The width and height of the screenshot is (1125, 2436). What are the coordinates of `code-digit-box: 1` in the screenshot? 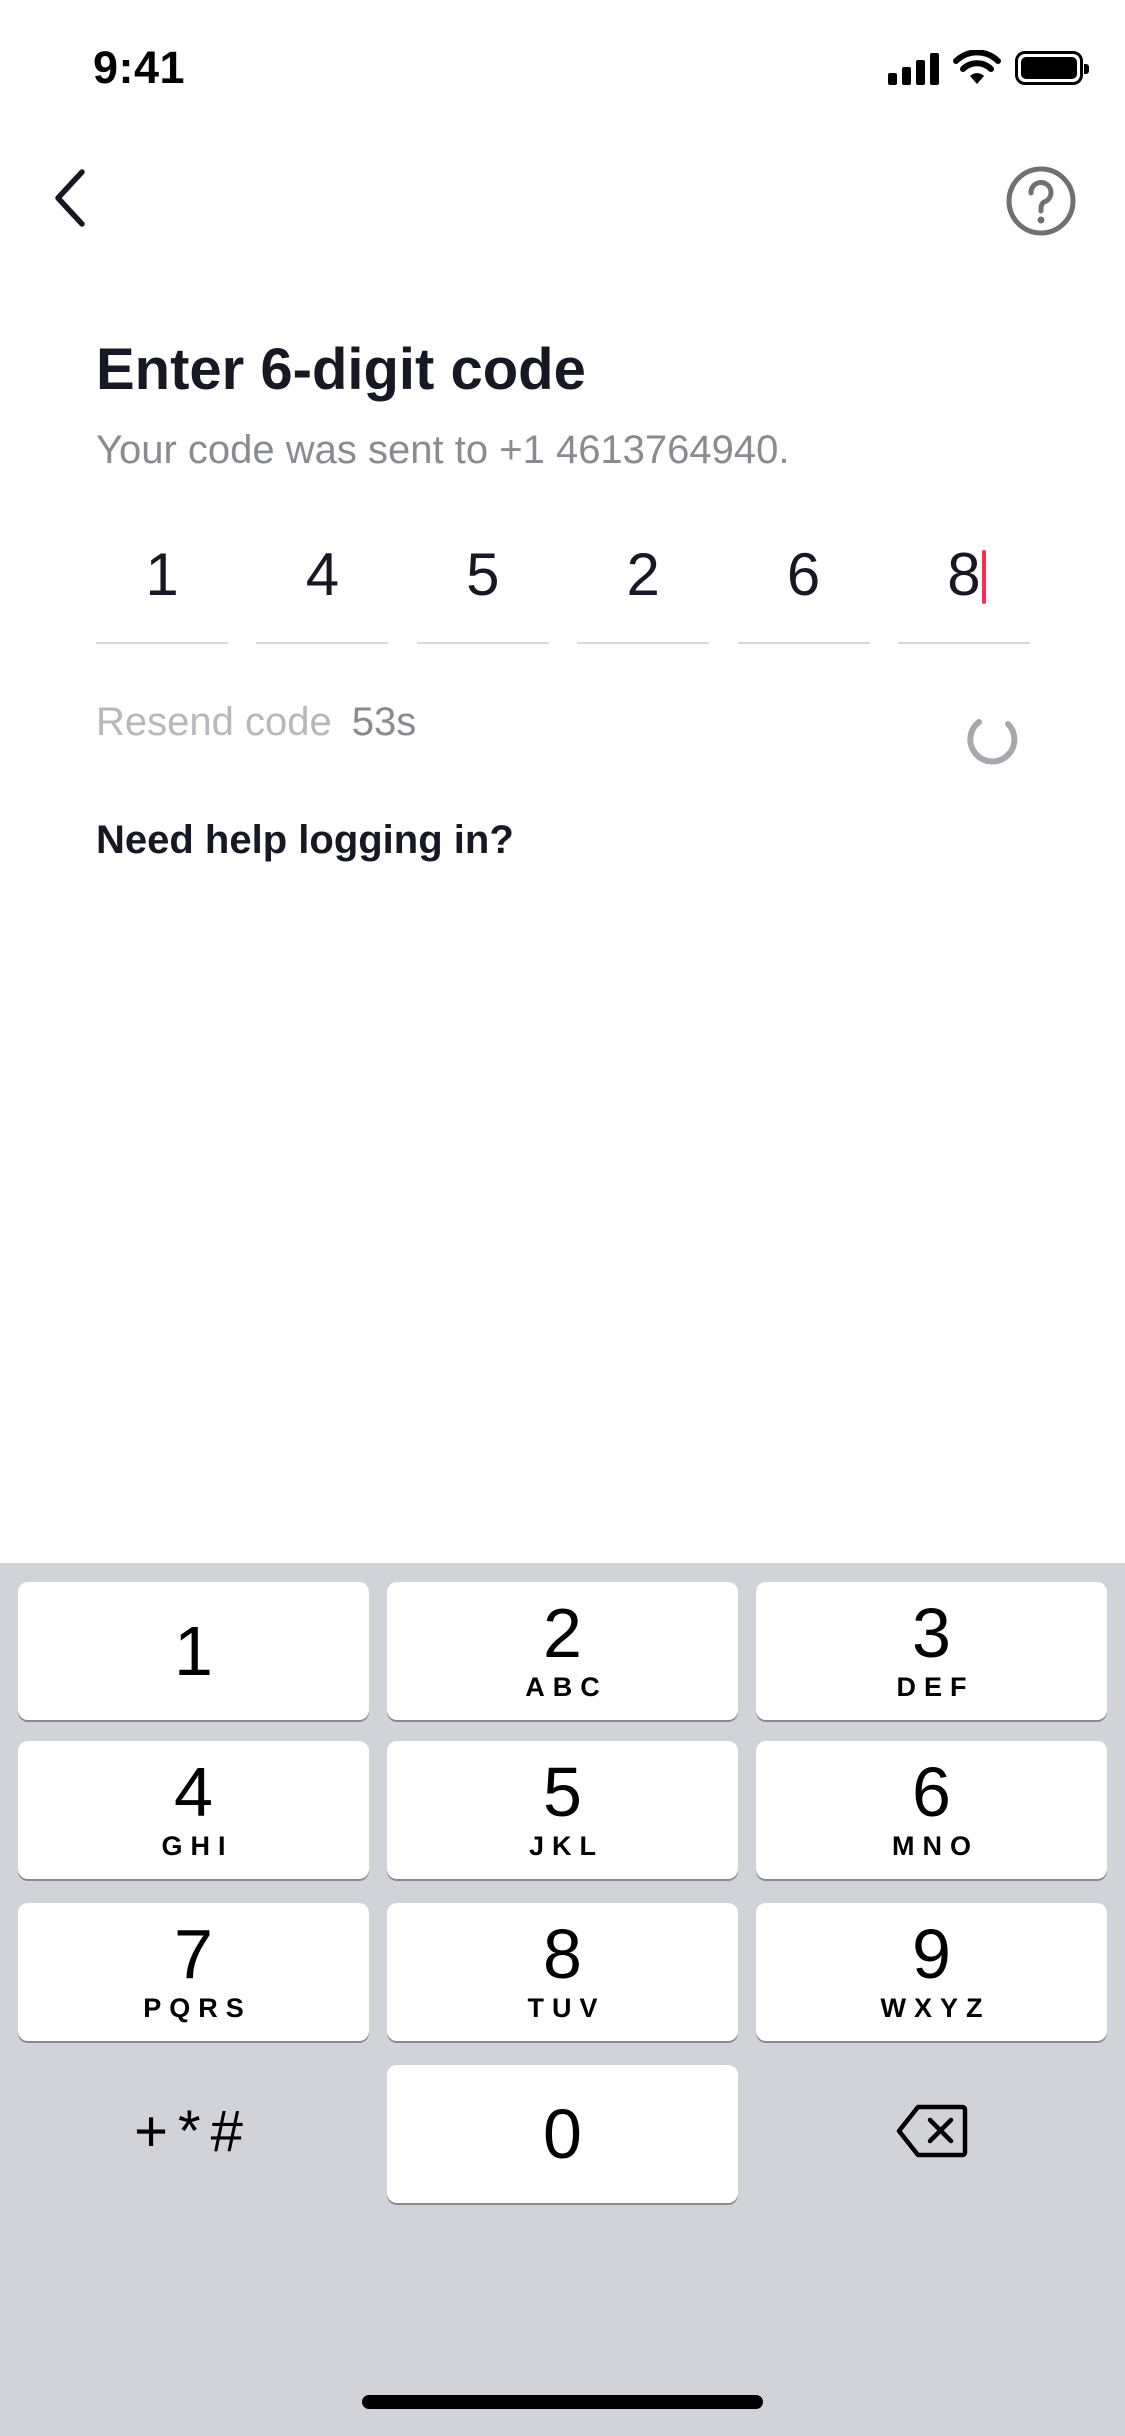 It's located at (162, 586).